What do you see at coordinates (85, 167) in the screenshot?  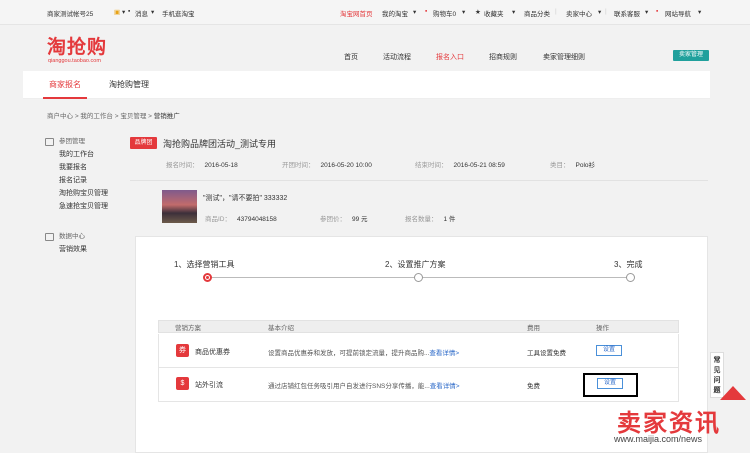 I see `sidebar-item-signup: 我要报名` at bounding box center [85, 167].